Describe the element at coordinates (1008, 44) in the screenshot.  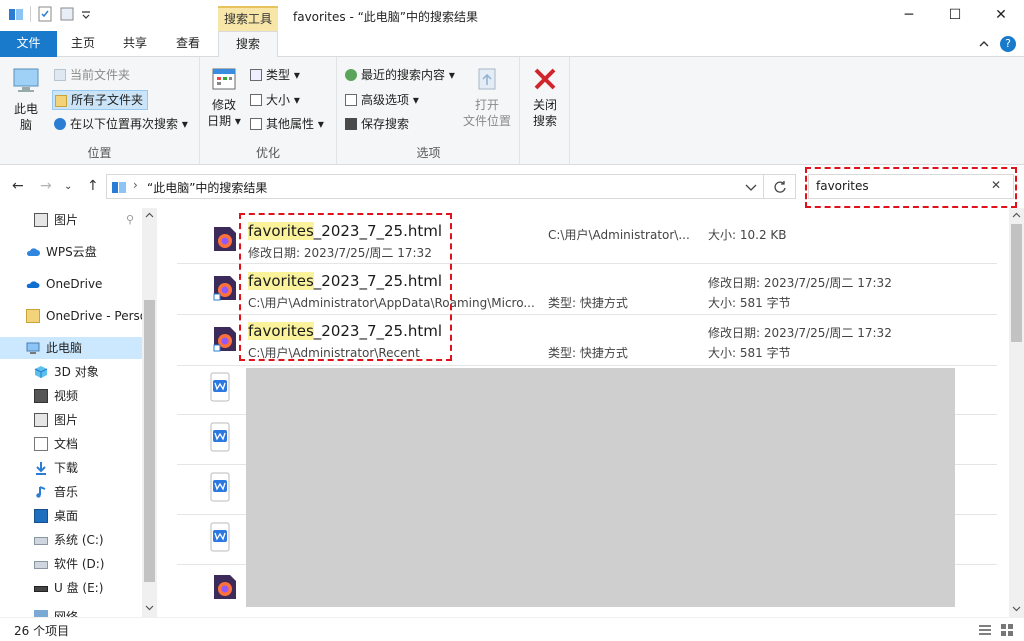
I see `help-icon: ?` at that location.